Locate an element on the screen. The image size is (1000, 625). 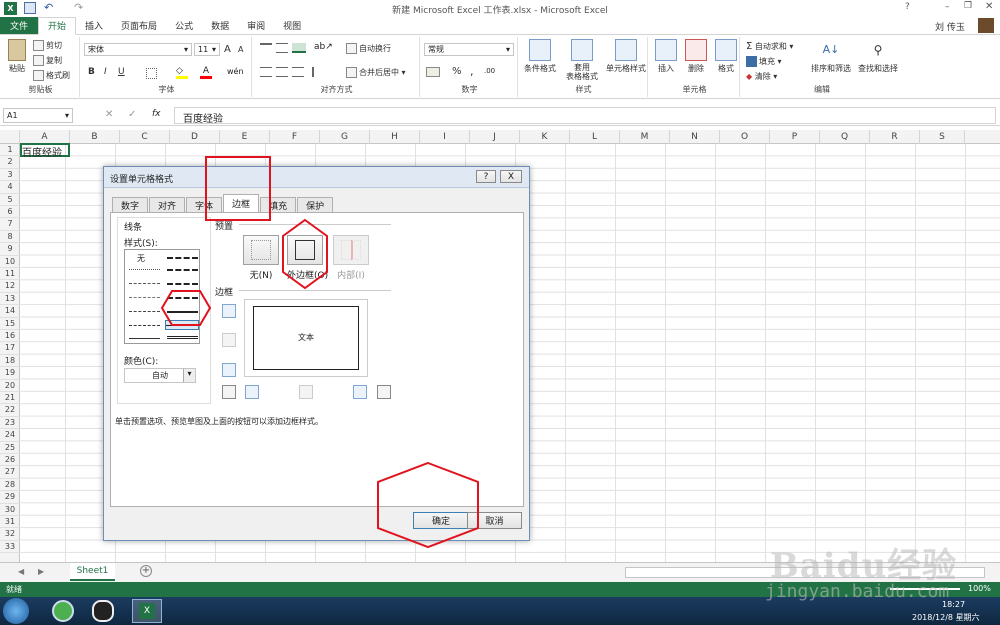
dialog-tab-border: 边框 is located at coordinates (241, 203).